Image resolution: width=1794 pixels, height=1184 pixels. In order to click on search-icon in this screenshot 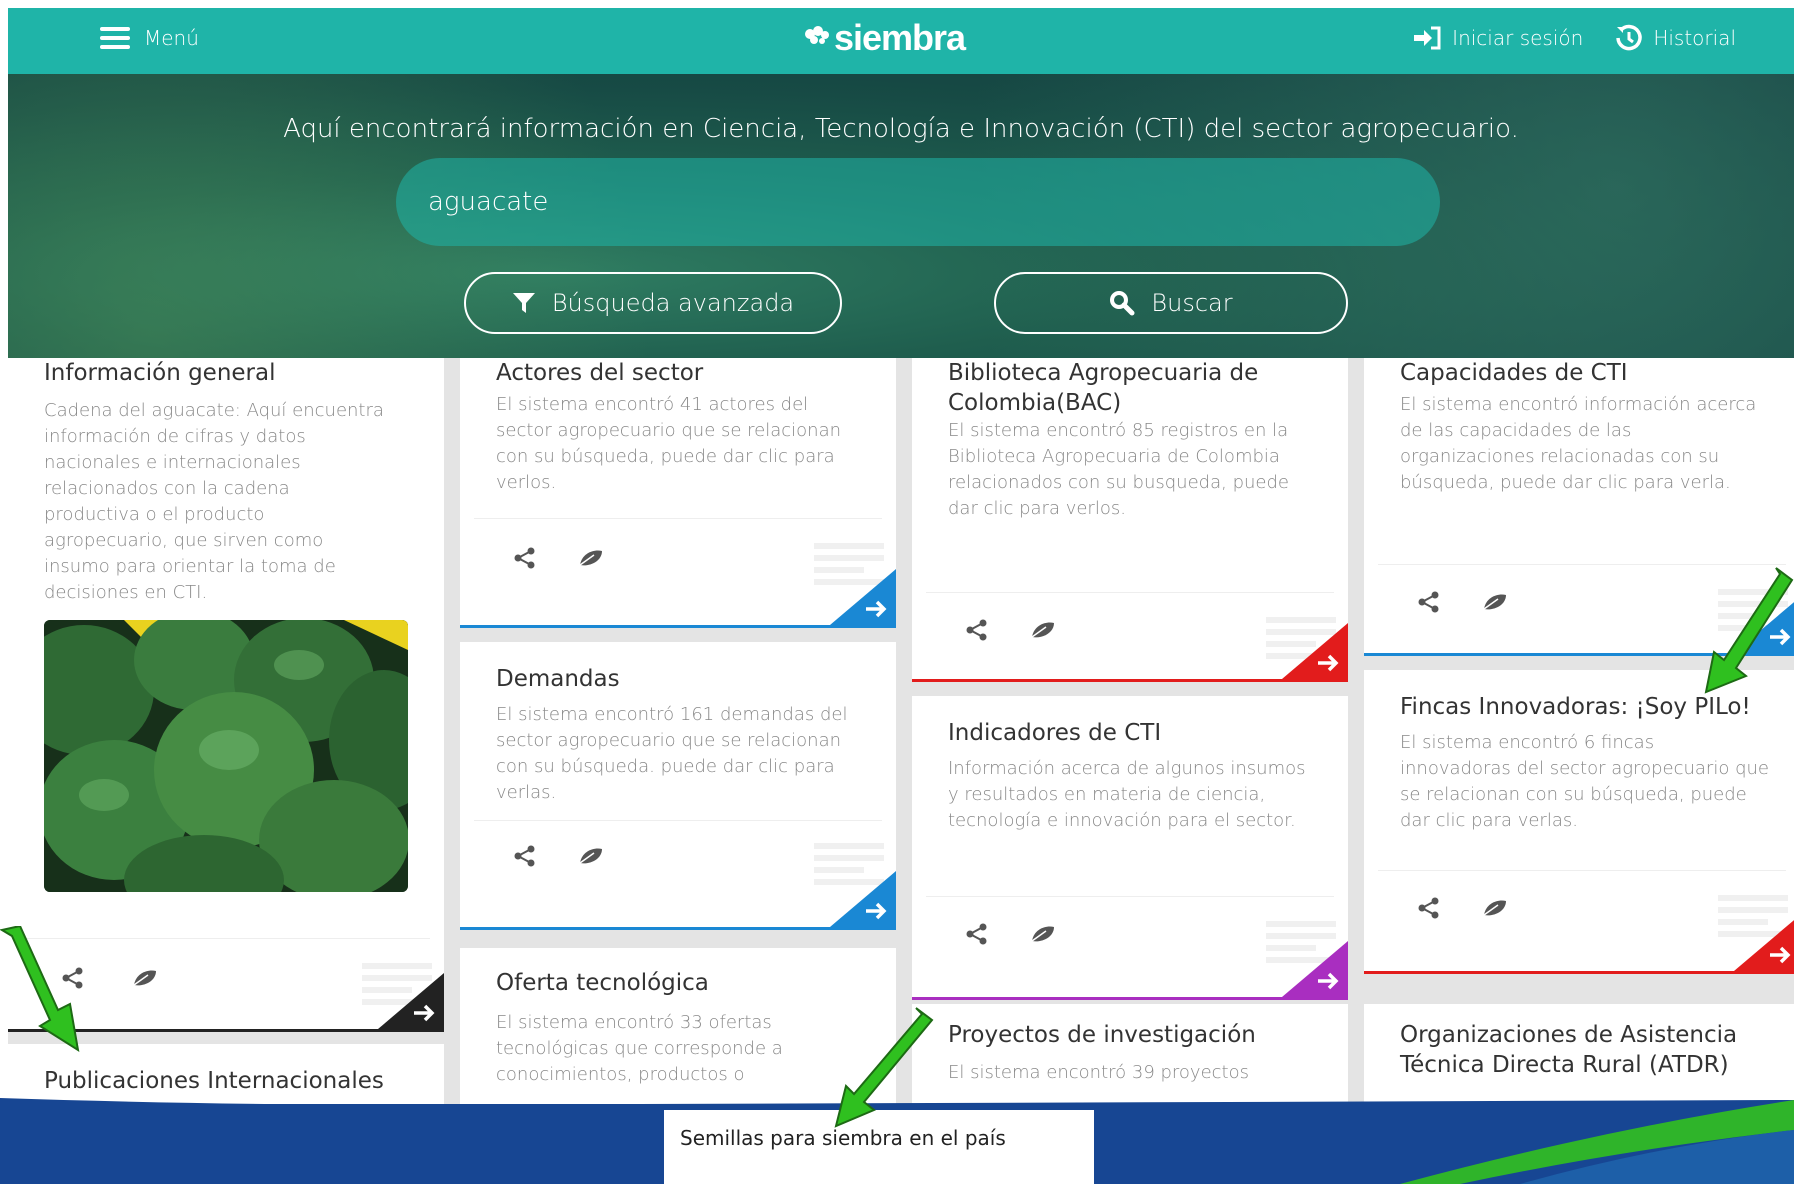, I will do `click(1122, 303)`.